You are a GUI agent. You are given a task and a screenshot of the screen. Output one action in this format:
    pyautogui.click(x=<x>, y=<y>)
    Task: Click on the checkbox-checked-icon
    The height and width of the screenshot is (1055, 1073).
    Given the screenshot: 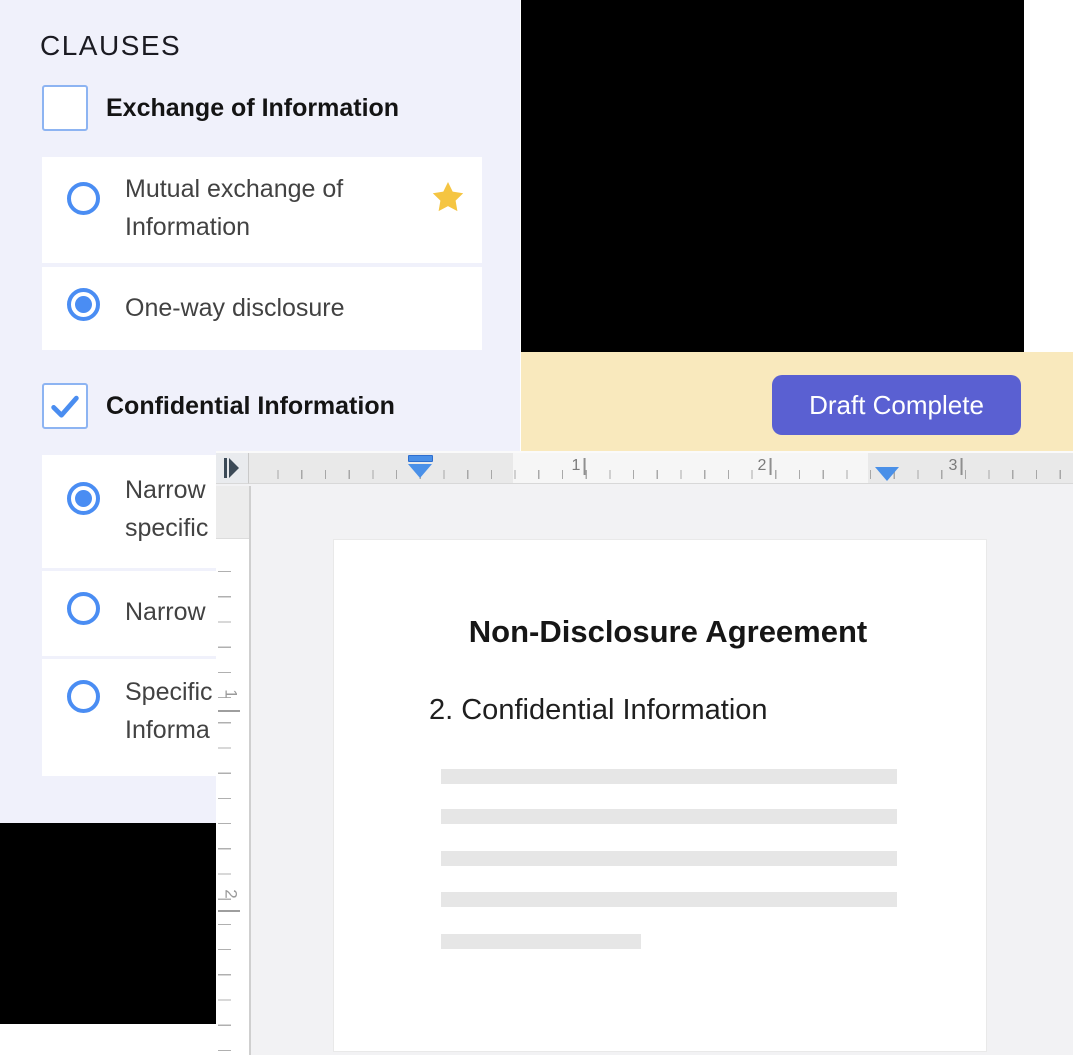 What is the action you would take?
    pyautogui.click(x=65, y=406)
    